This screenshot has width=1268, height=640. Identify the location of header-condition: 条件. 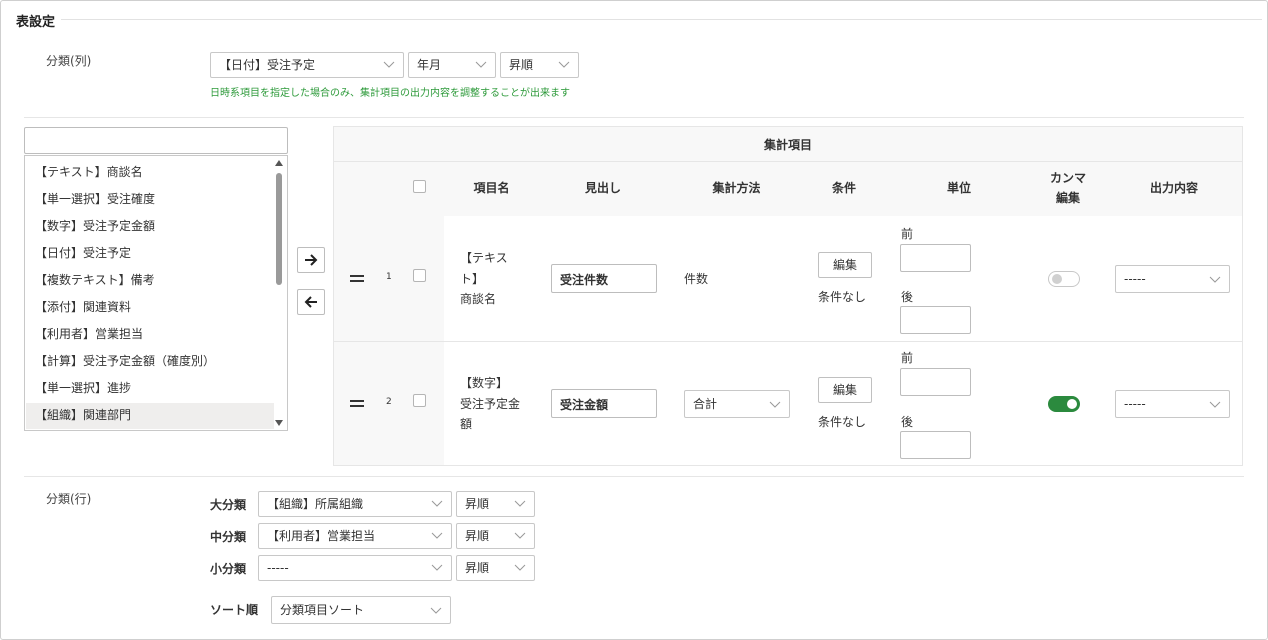
(843, 188).